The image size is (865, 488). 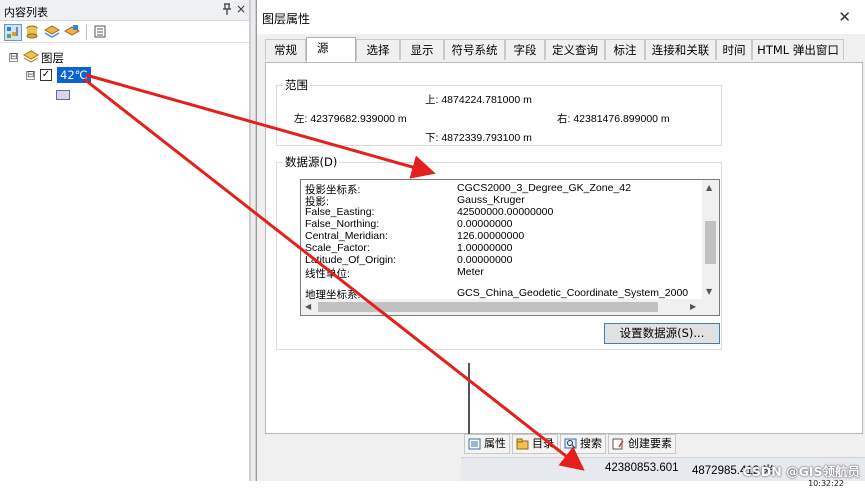 What do you see at coordinates (52, 58) in the screenshot?
I see `layers-group-label: 图层` at bounding box center [52, 58].